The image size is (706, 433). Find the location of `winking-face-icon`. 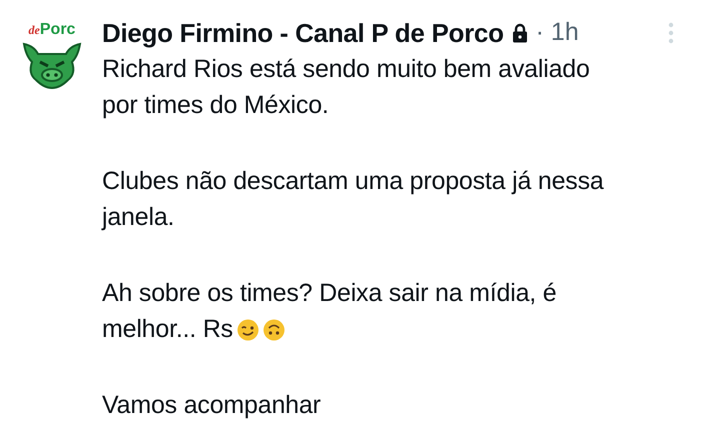

winking-face-icon is located at coordinates (247, 330).